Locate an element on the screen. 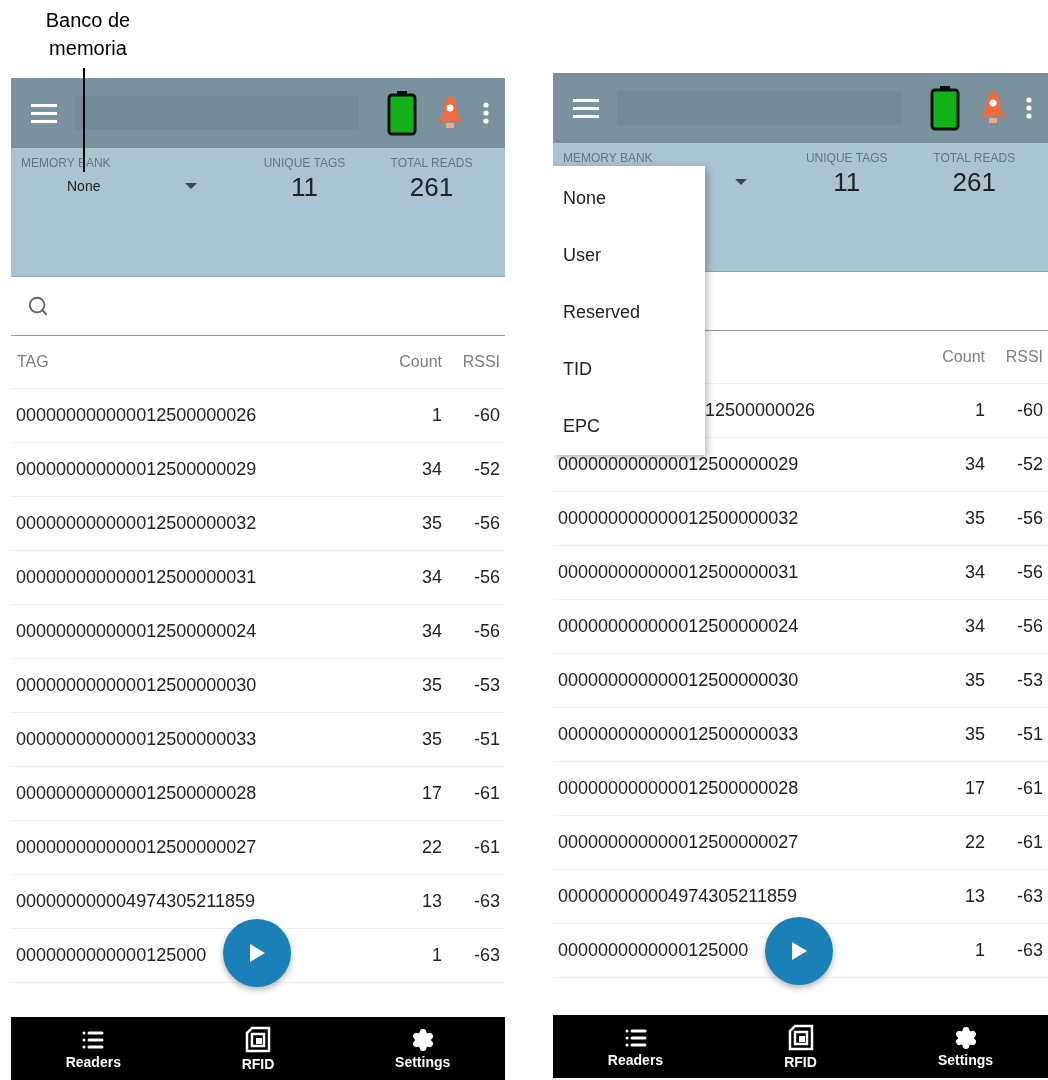 The image size is (1048, 1080). memory-bank-label: MEMORY BANK is located at coordinates (608, 158).